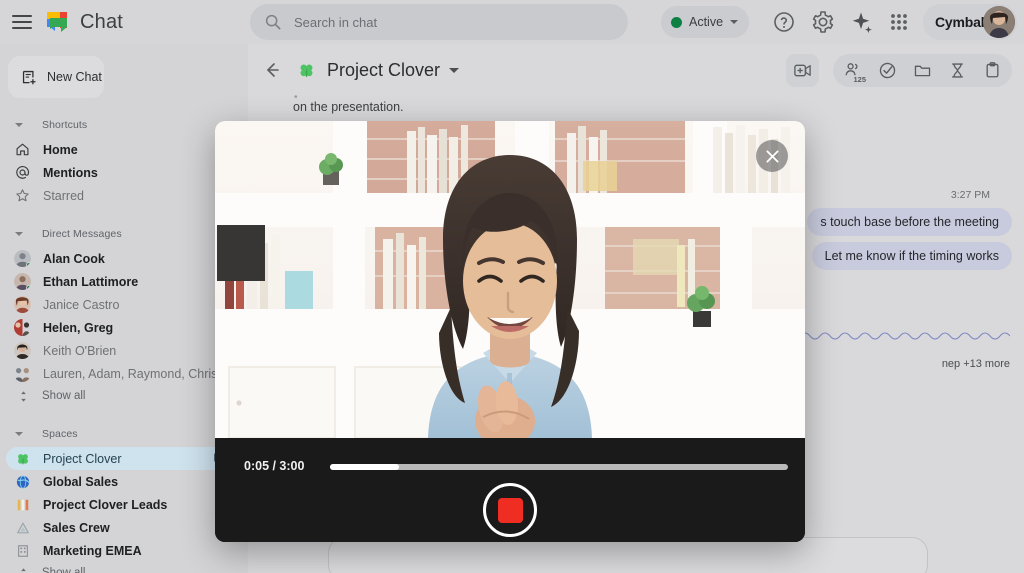 The image size is (1024, 573). What do you see at coordinates (852, 70) in the screenshot?
I see `members-button: 125` at bounding box center [852, 70].